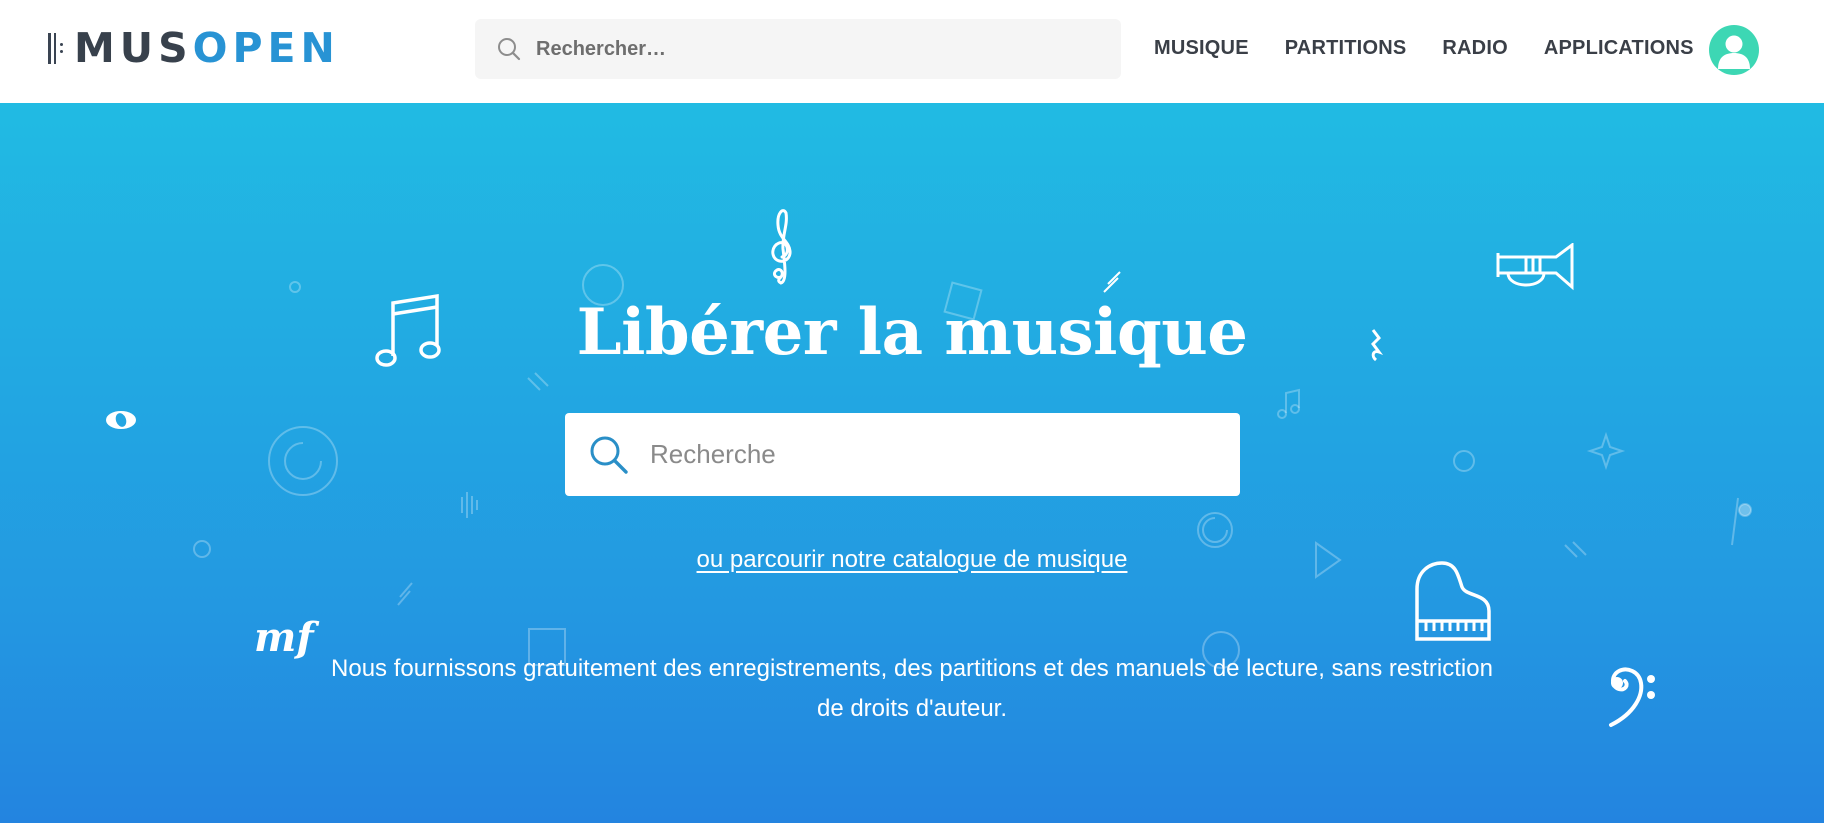  I want to click on main-nav: MUSIQUE PARTITIONS RADIO APPLICATIONS, so click(1442, 48).